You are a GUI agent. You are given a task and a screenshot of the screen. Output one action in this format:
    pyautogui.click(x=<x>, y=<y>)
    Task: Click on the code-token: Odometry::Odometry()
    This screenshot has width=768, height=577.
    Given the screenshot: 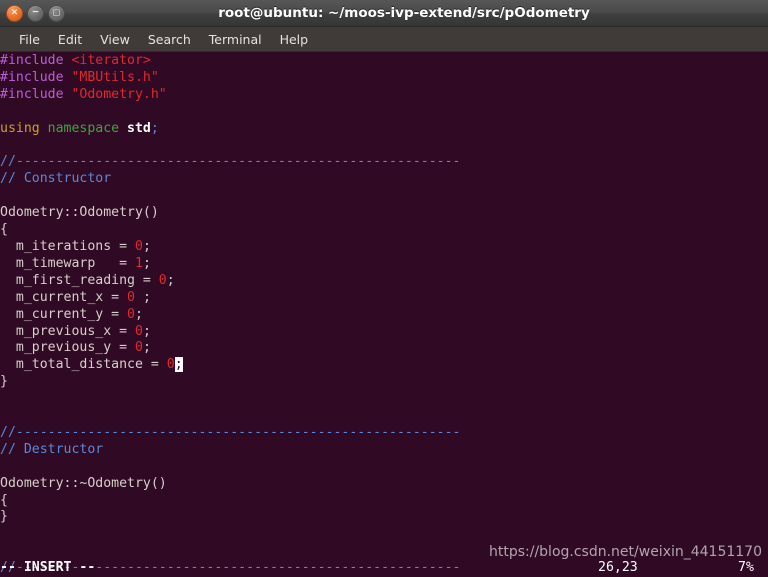 What is the action you would take?
    pyautogui.click(x=79, y=213)
    